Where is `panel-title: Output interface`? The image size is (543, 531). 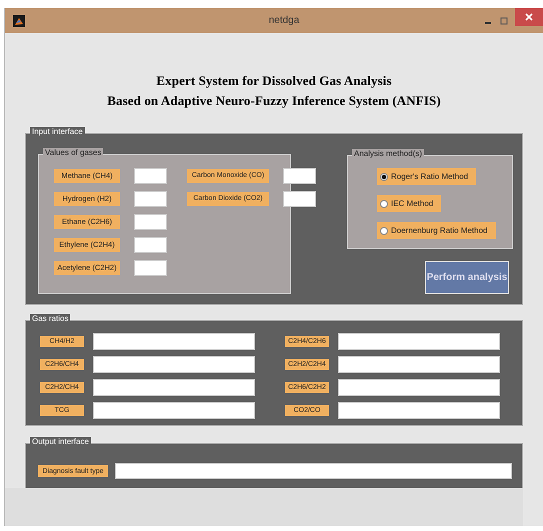
panel-title: Output interface is located at coordinates (60, 441).